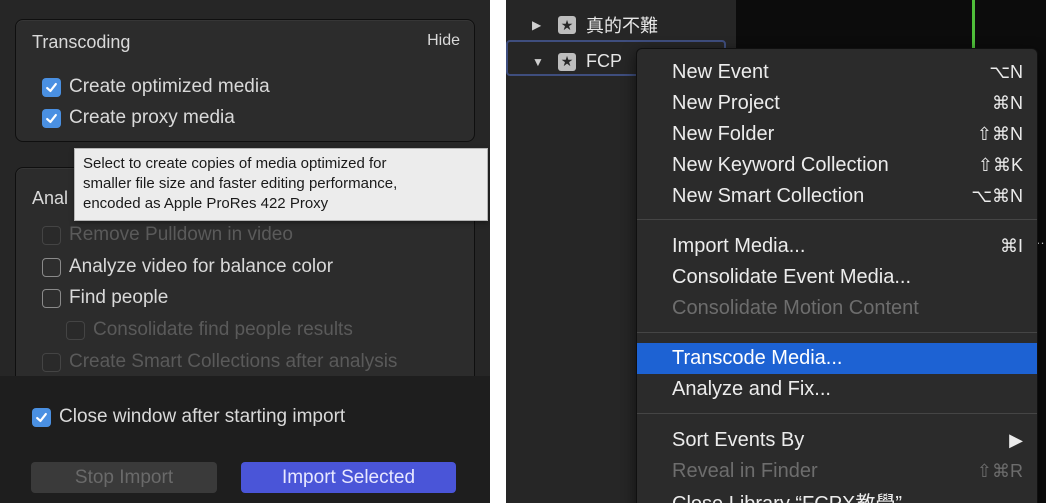  Describe the element at coordinates (999, 134) in the screenshot. I see `shortcut-label: ⇧⌘N` at that location.